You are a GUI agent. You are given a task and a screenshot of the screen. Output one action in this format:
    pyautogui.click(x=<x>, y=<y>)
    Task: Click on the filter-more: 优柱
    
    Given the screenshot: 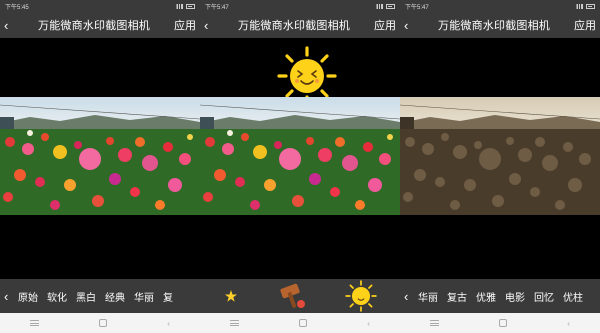 What is the action you would take?
    pyautogui.click(x=573, y=296)
    